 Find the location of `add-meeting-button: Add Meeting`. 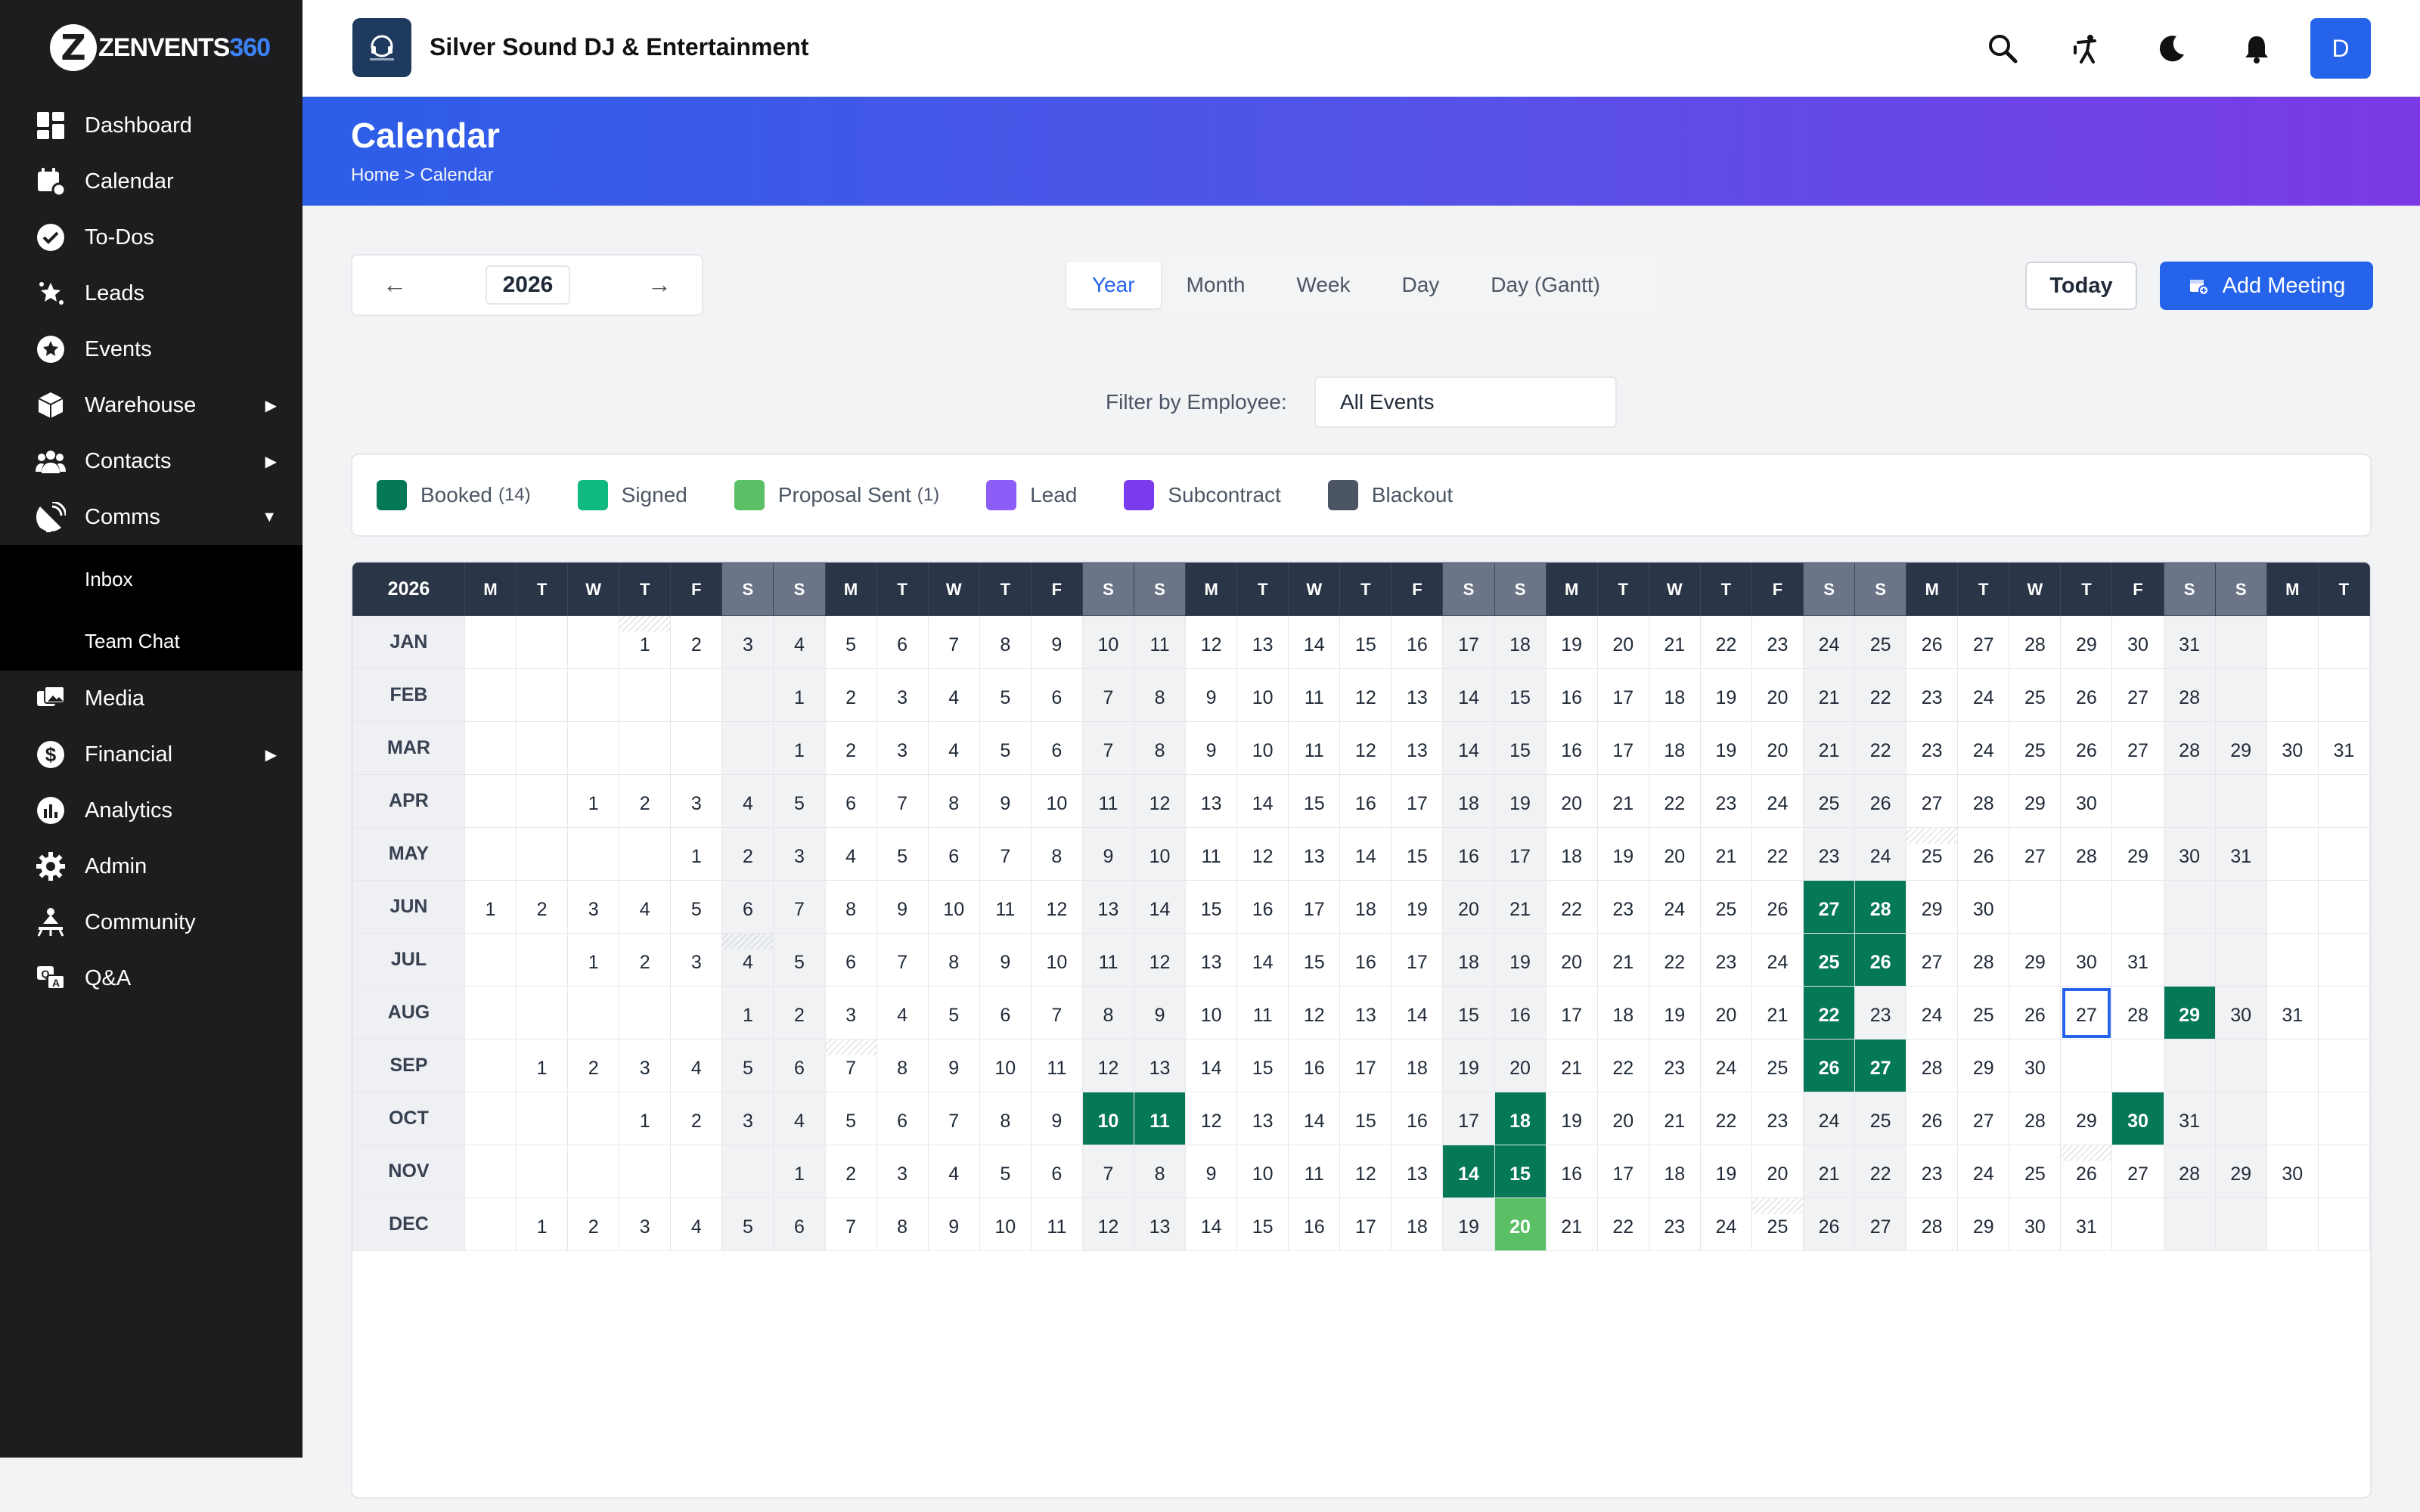

add-meeting-button: Add Meeting is located at coordinates (2266, 286).